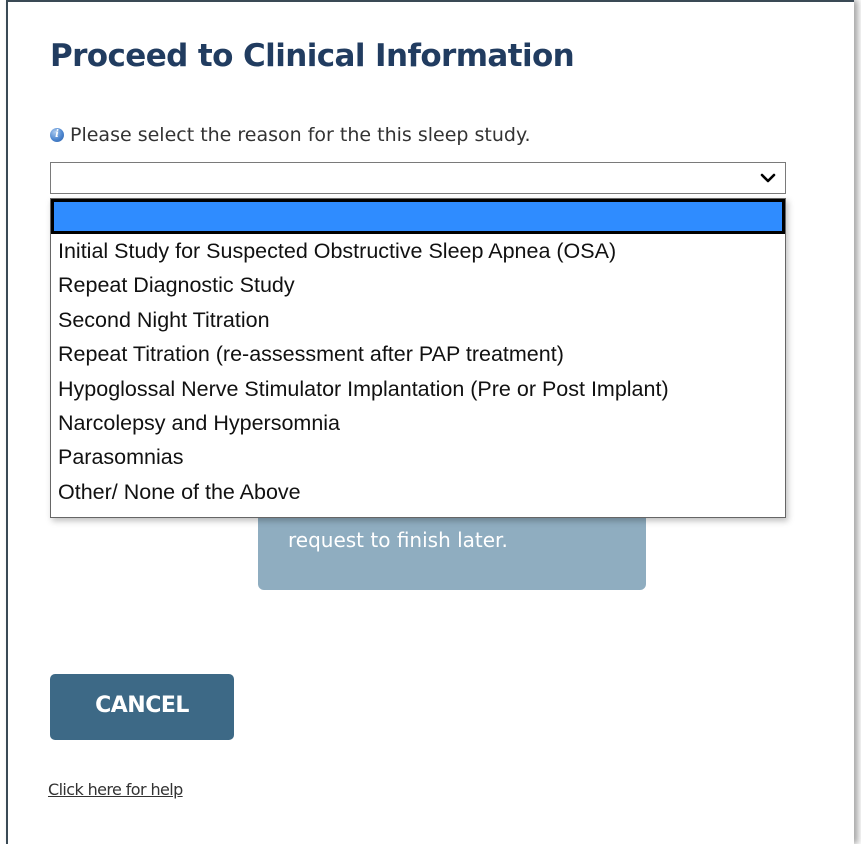 This screenshot has height=844, width=861. Describe the element at coordinates (398, 540) in the screenshot. I see `save-for-later-label: request to finish later.` at that location.